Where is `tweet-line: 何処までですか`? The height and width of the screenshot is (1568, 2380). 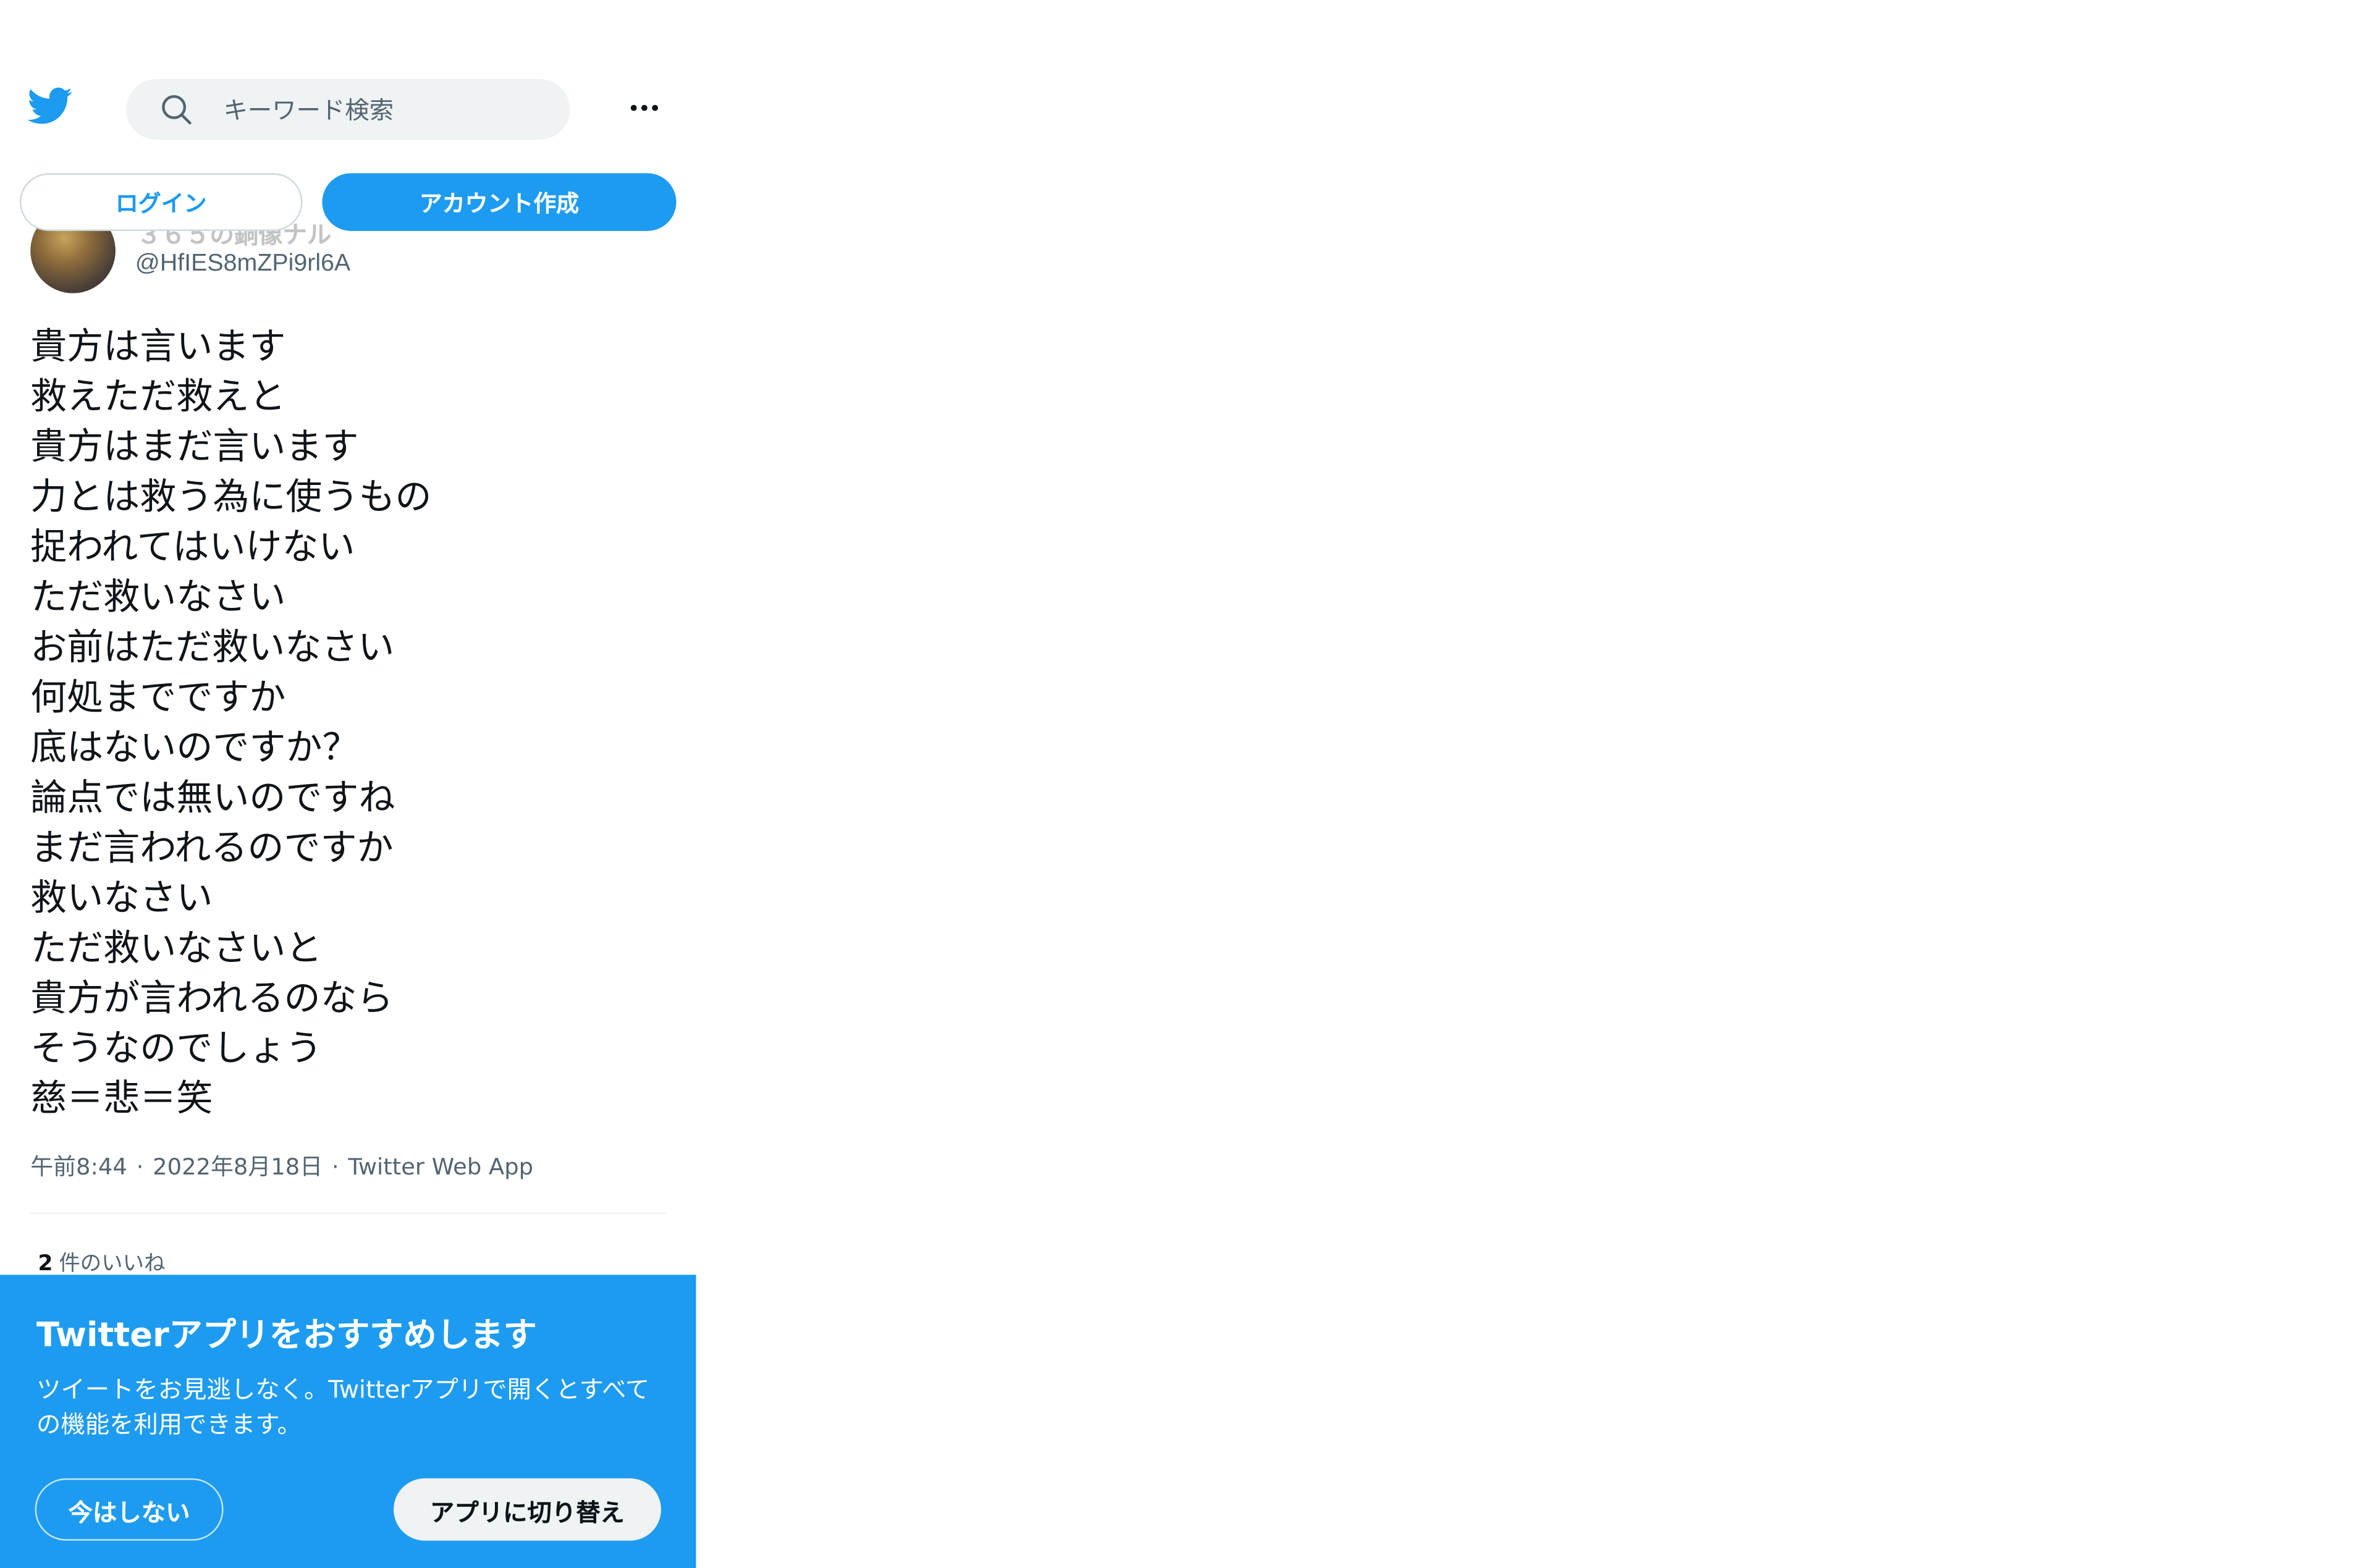 tweet-line: 何処までですか is located at coordinates (158, 697).